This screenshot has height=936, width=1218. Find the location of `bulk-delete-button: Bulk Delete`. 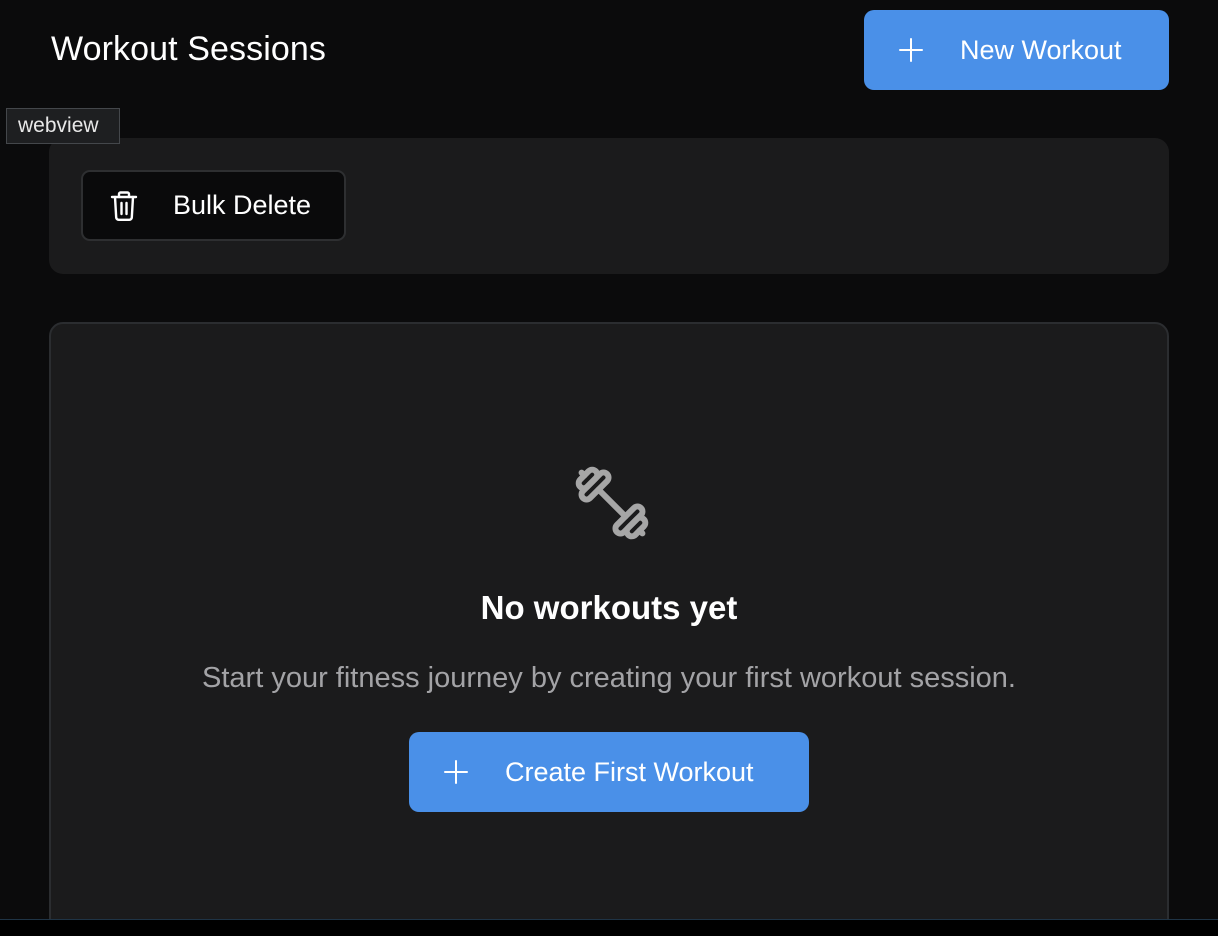

bulk-delete-button: Bulk Delete is located at coordinates (213, 205).